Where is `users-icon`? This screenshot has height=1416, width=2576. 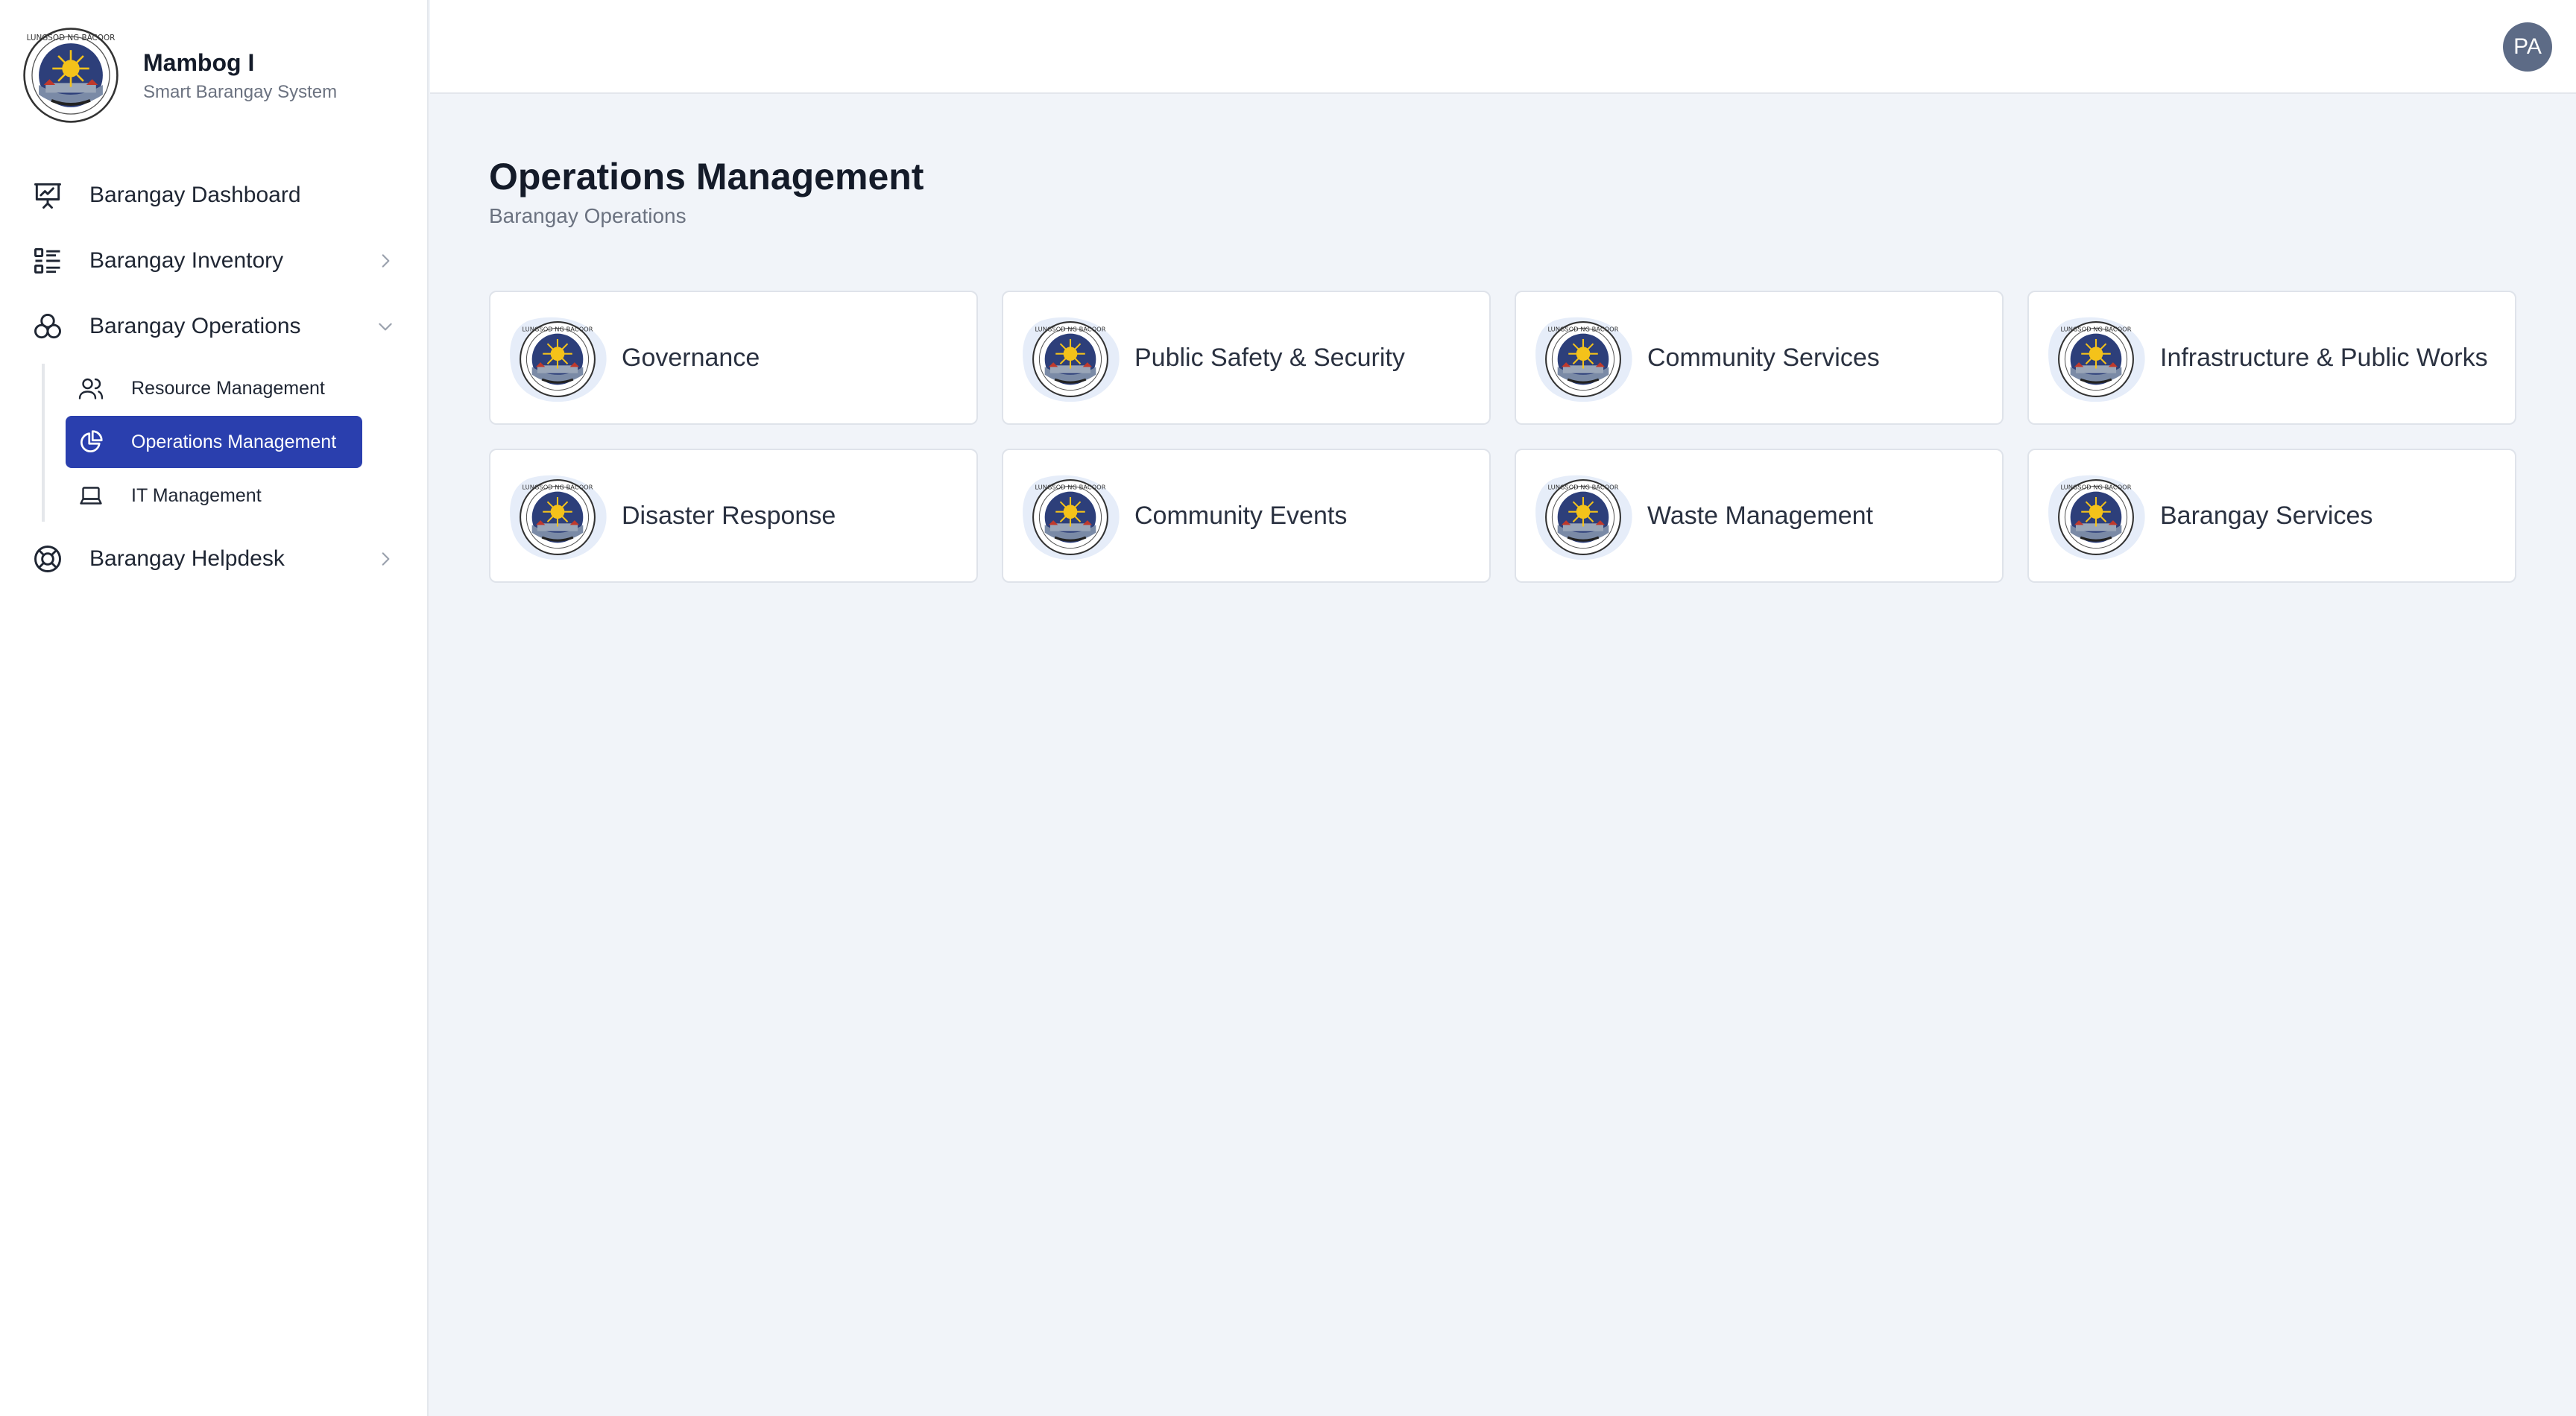
users-icon is located at coordinates (91, 388).